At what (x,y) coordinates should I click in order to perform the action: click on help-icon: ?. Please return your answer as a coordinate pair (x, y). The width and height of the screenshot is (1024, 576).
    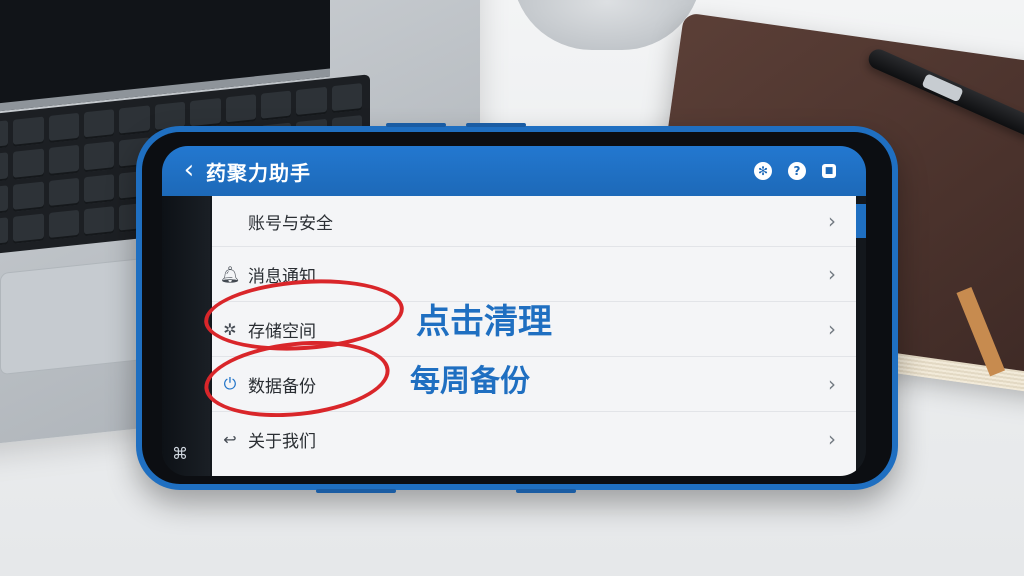
    Looking at the image, I should click on (797, 171).